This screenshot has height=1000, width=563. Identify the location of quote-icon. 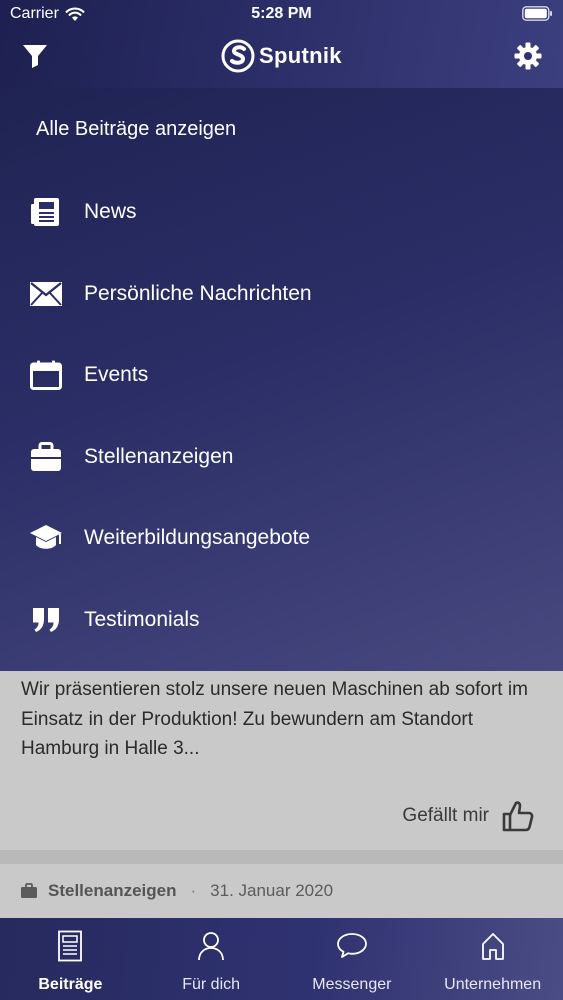
(46, 620).